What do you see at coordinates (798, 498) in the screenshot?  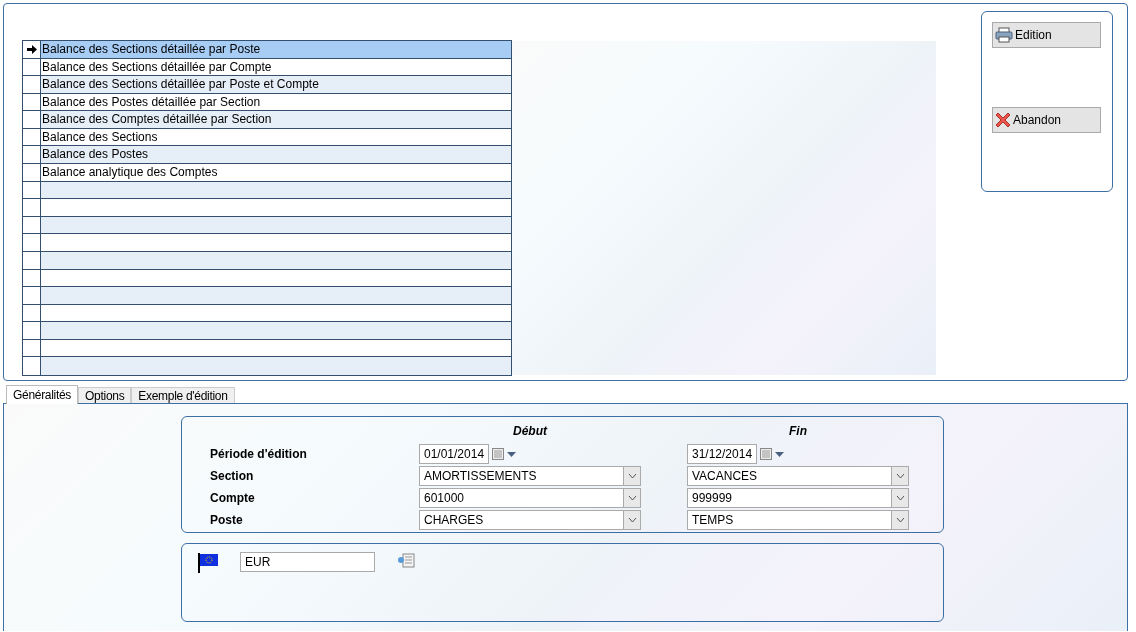 I see `dropdown-field: 999999` at bounding box center [798, 498].